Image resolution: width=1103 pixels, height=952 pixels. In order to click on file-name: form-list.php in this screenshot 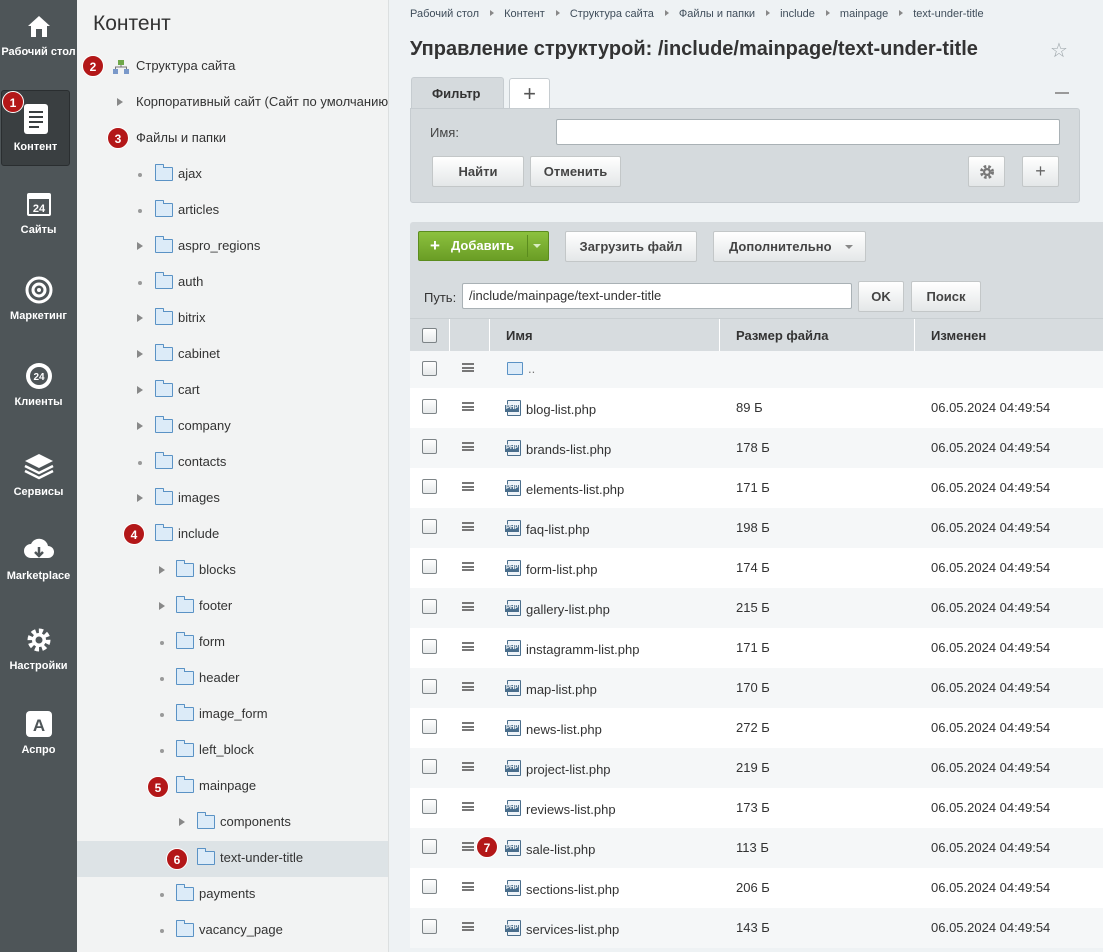, I will do `click(562, 569)`.